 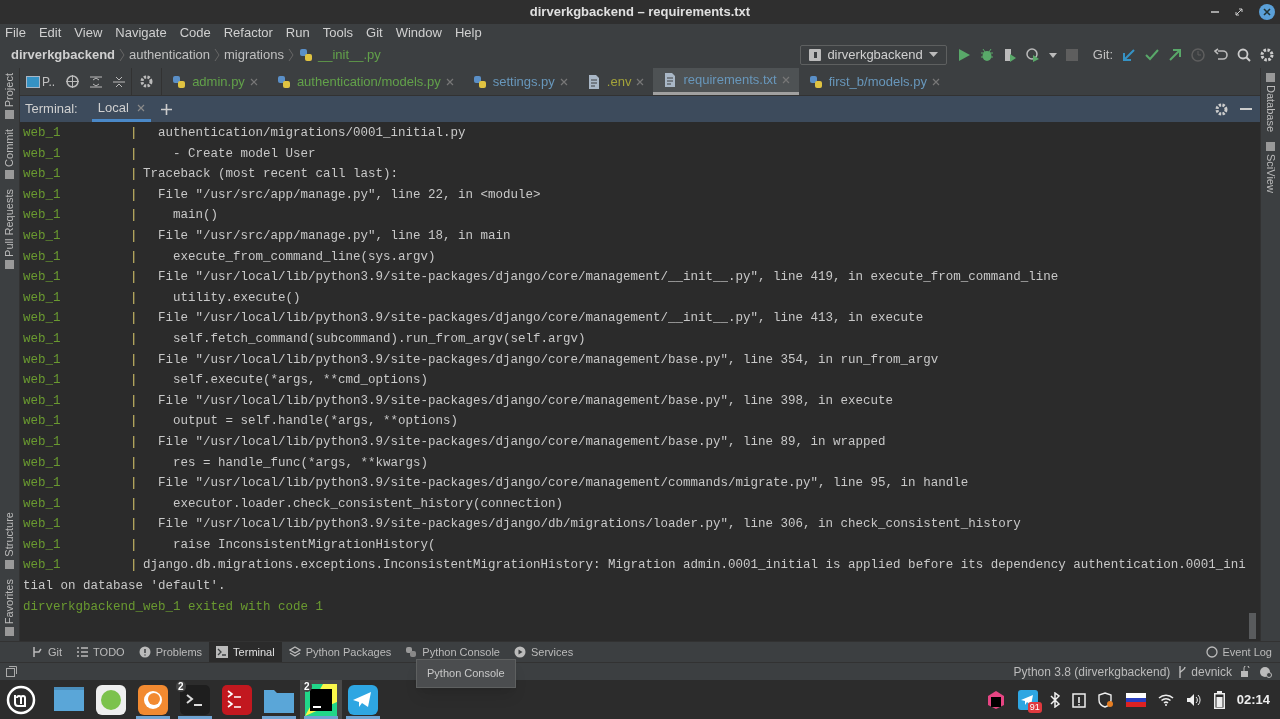 I want to click on breadcrumb-item: migrations, so click(x=254, y=55).